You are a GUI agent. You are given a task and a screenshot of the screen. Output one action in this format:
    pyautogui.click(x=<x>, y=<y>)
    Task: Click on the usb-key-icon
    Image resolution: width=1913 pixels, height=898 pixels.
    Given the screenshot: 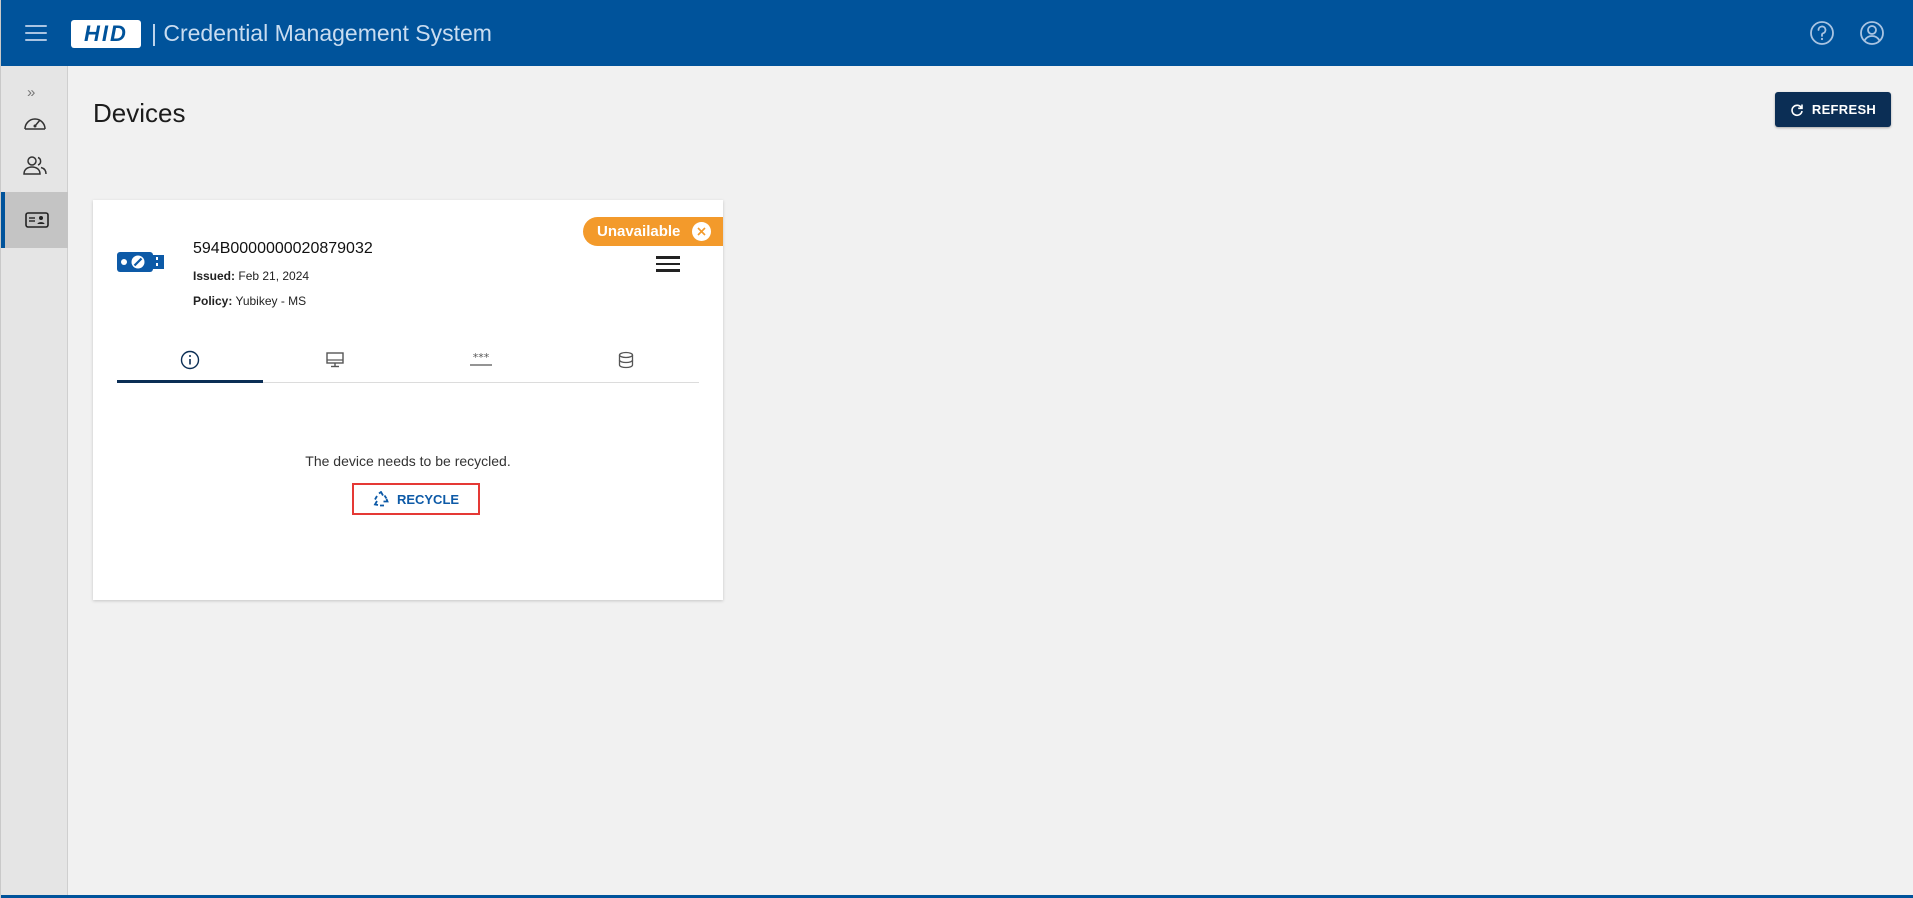 What is the action you would take?
    pyautogui.click(x=141, y=264)
    